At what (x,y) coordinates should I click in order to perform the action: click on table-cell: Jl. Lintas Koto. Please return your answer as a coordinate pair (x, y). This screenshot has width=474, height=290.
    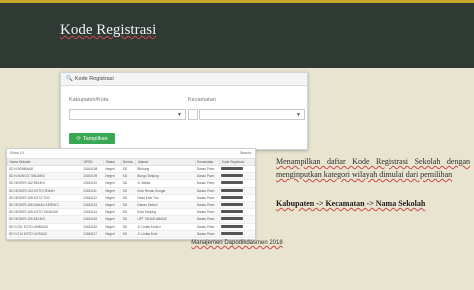
    Looking at the image, I should click on (165, 234).